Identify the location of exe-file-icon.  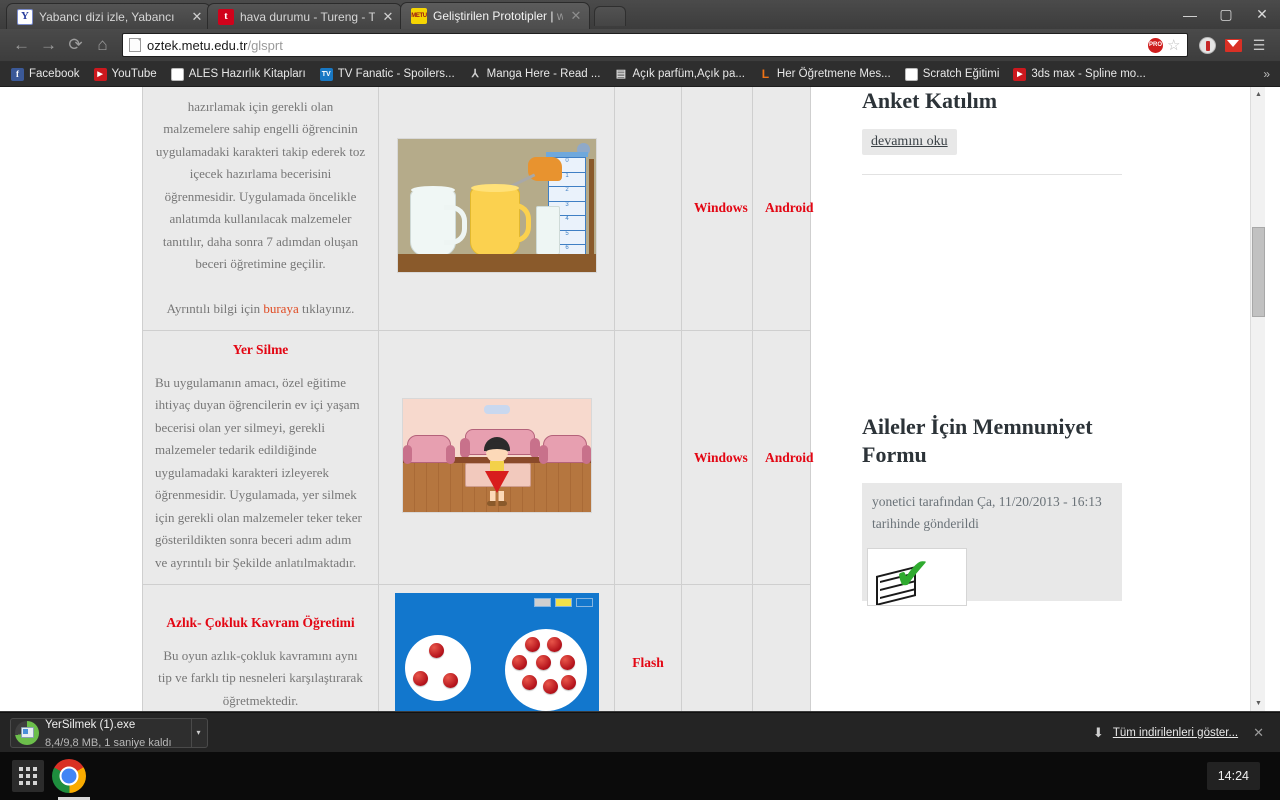
(27, 732).